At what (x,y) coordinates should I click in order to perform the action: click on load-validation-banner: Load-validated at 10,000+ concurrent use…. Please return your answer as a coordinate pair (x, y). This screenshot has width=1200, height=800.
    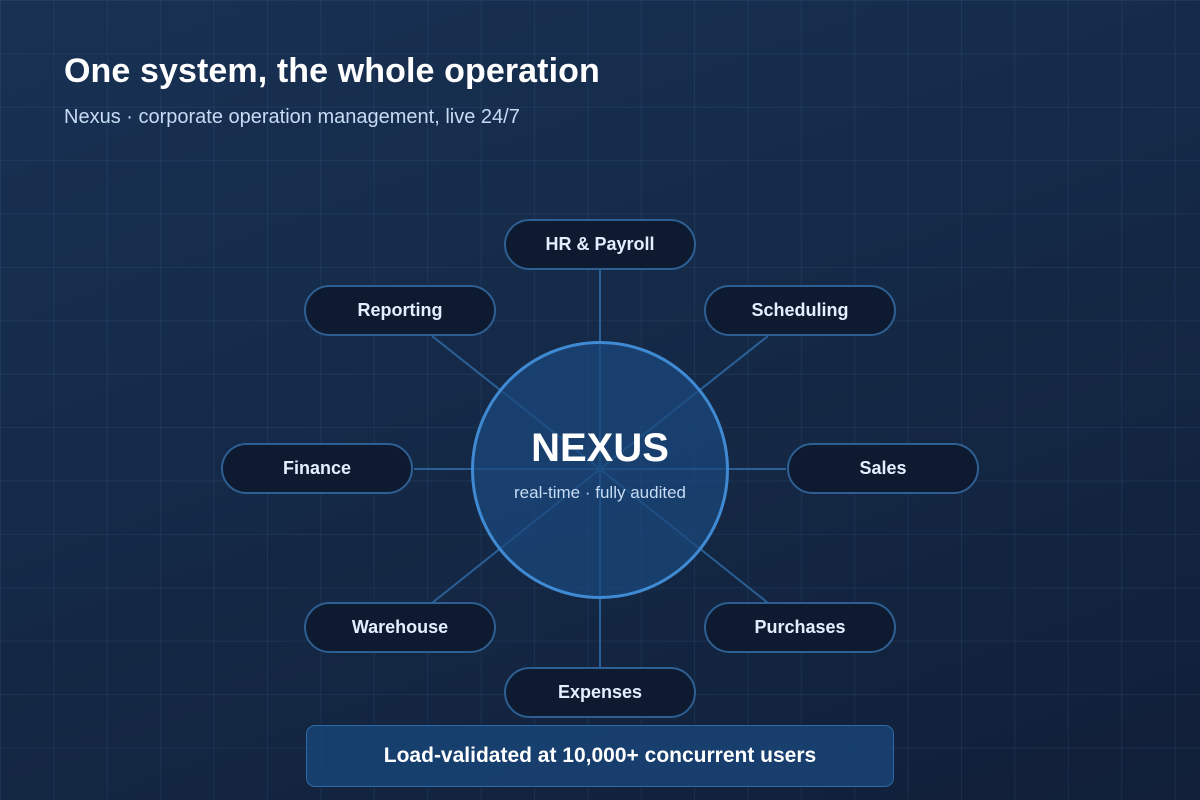
    Looking at the image, I should click on (600, 756).